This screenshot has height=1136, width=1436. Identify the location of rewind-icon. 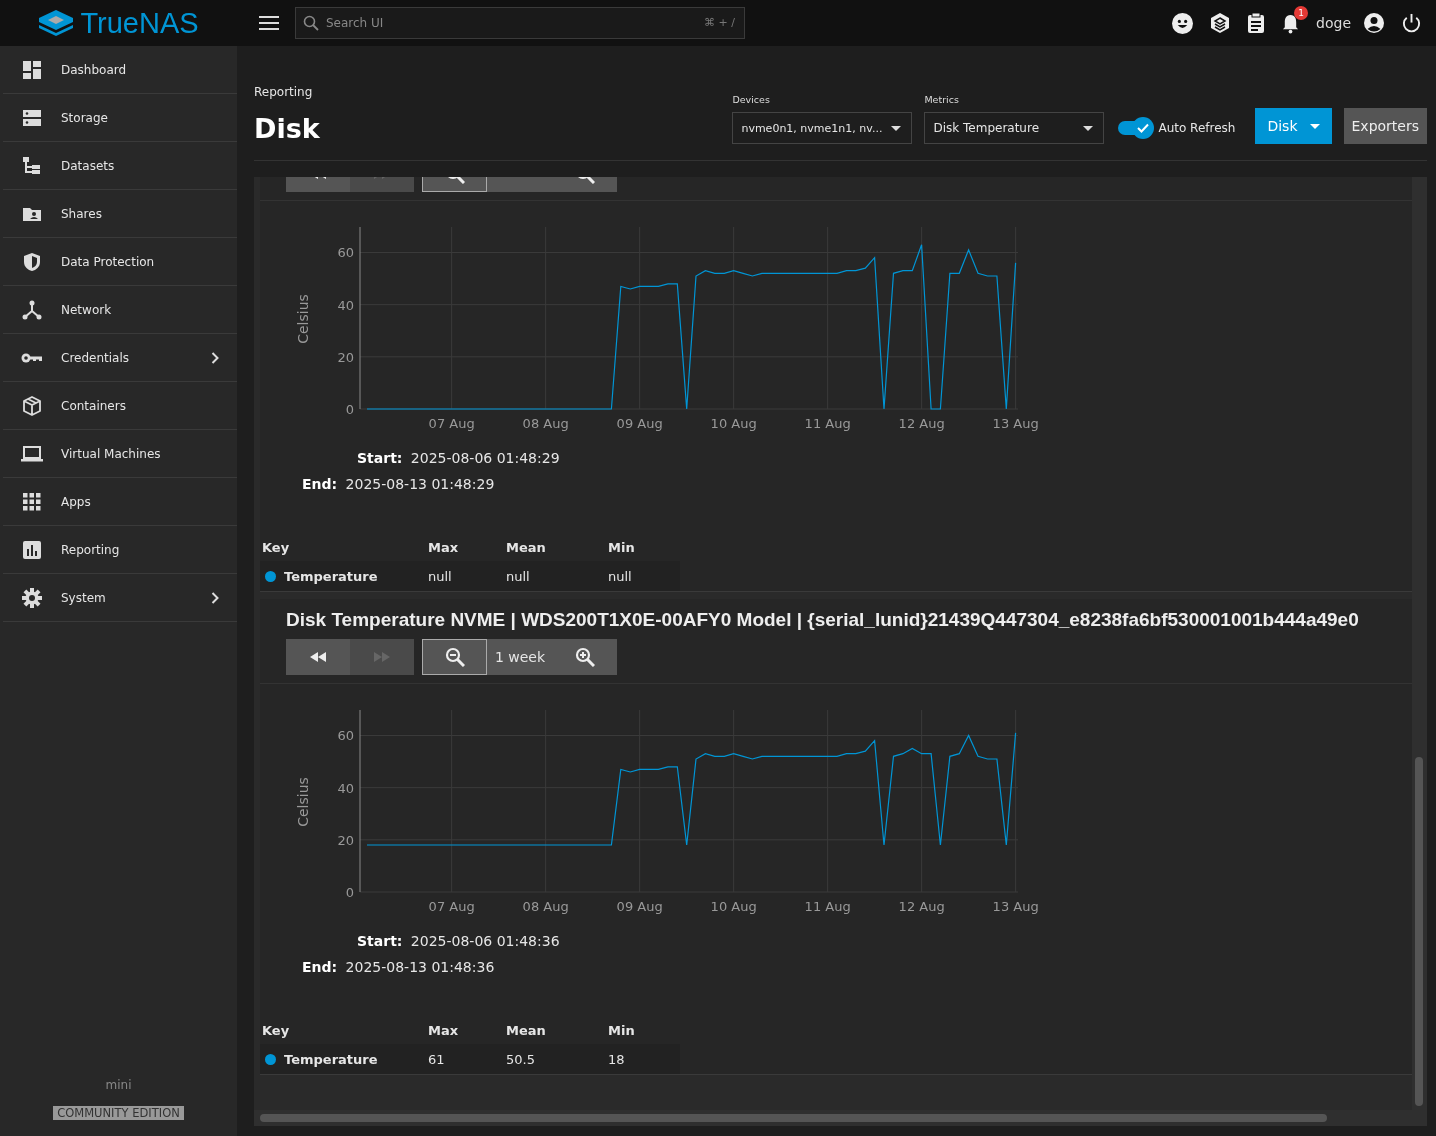
(318, 657).